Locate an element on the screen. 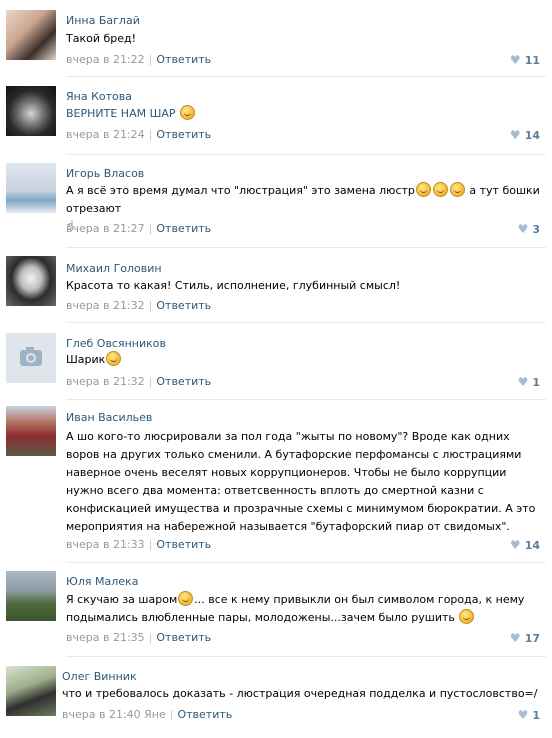 This screenshot has width=552, height=738. comment-meta: вчера в 21:33 | Ответить is located at coordinates (138, 545).